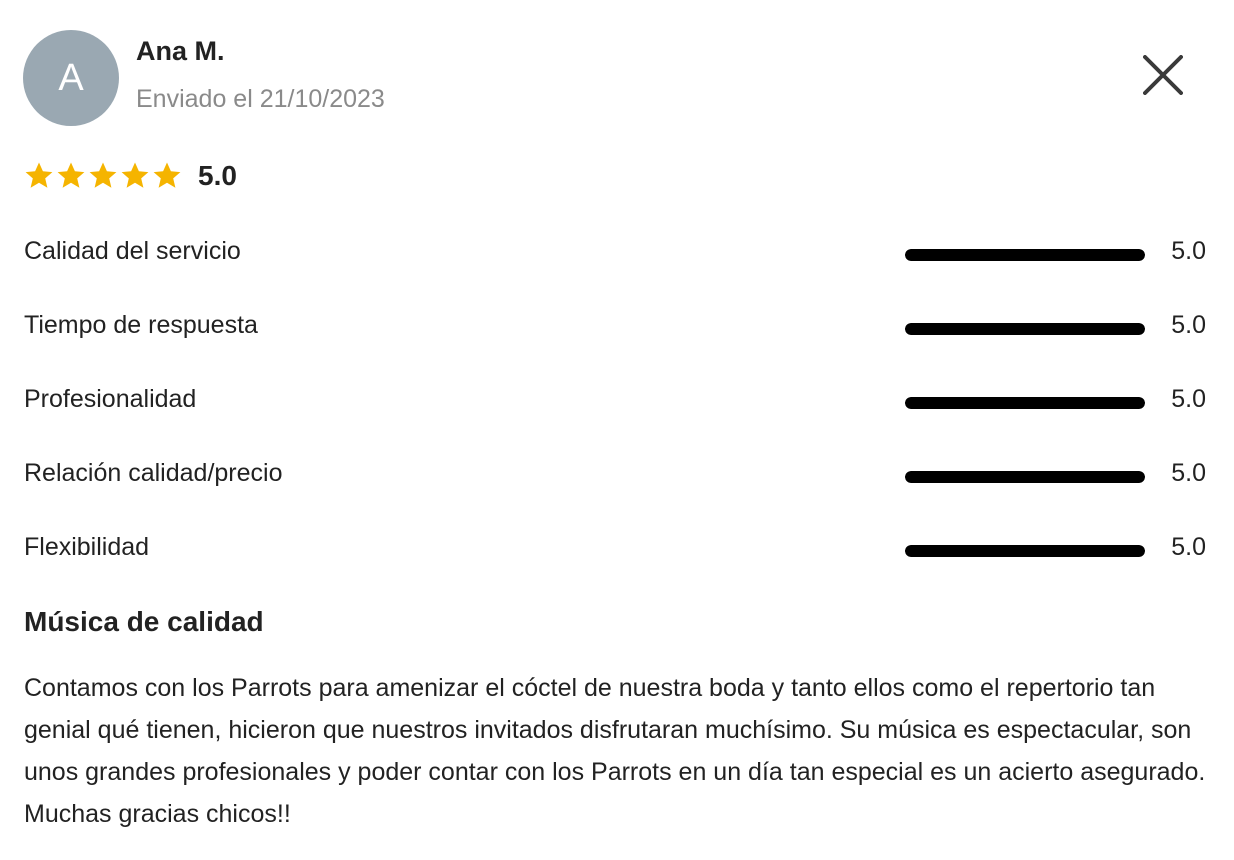 The image size is (1234, 860). Describe the element at coordinates (153, 473) in the screenshot. I see `criterion-label: Relación calidad/precio` at that location.